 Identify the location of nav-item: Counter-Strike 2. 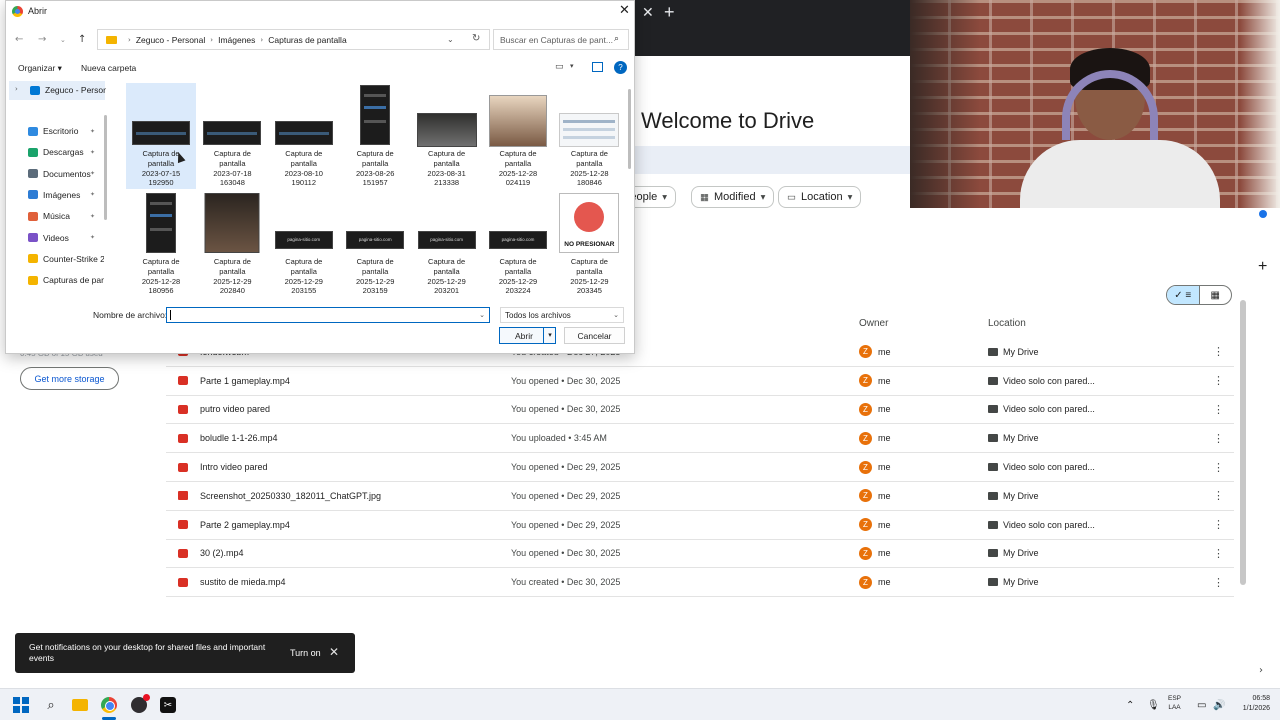
(66, 259).